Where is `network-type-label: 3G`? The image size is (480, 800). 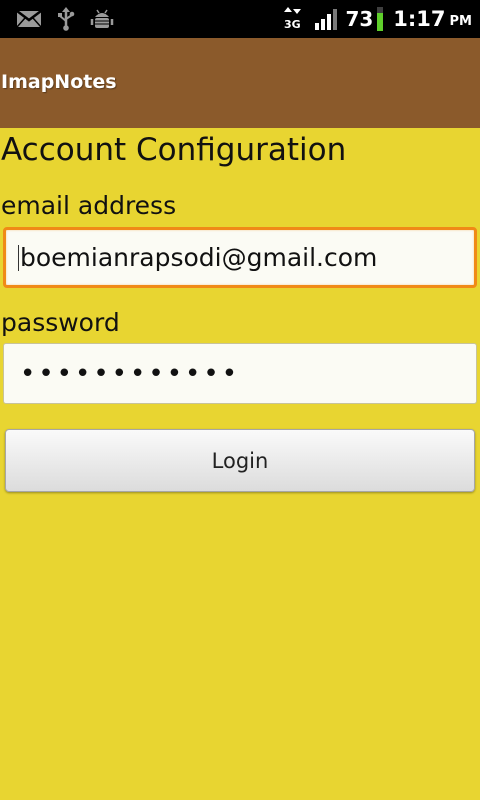
network-type-label: 3G is located at coordinates (292, 24).